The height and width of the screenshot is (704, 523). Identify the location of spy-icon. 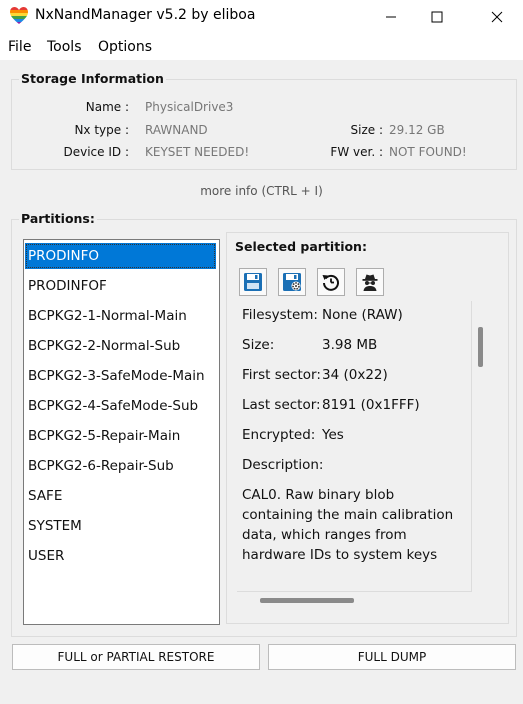
(370, 282).